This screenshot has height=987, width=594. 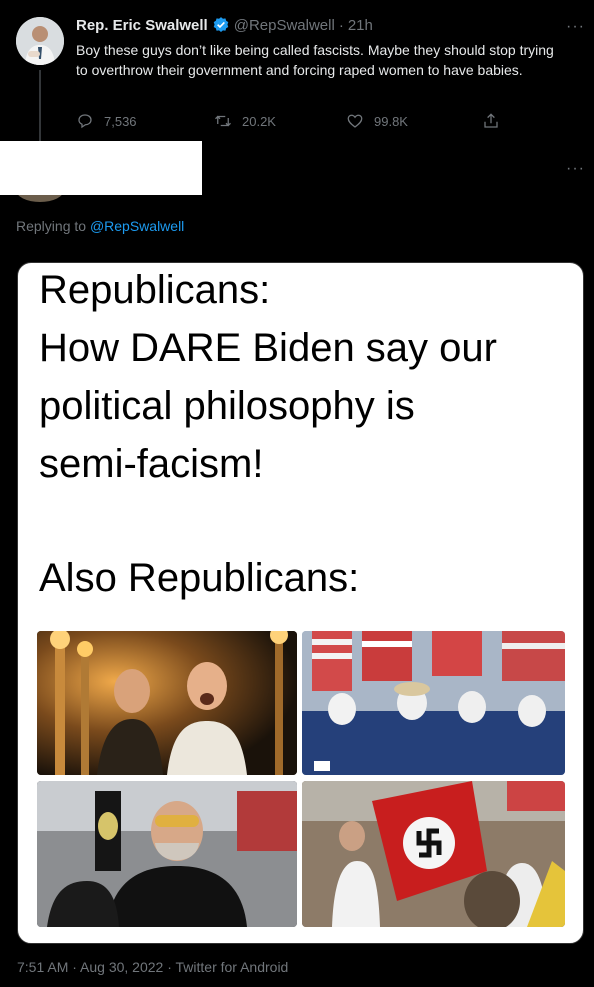 What do you see at coordinates (433, 703) in the screenshot?
I see `masked-group-photo` at bounding box center [433, 703].